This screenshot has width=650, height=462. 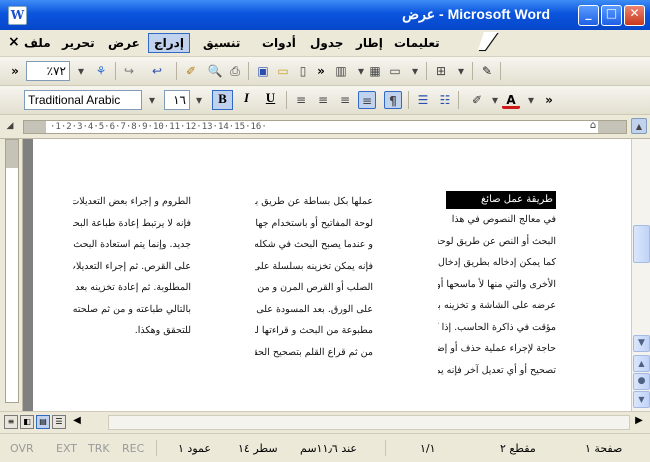 I want to click on text-line: المطلوبة. ثم إعادة تخزينه بعد التعديل و, so click(x=132, y=287).